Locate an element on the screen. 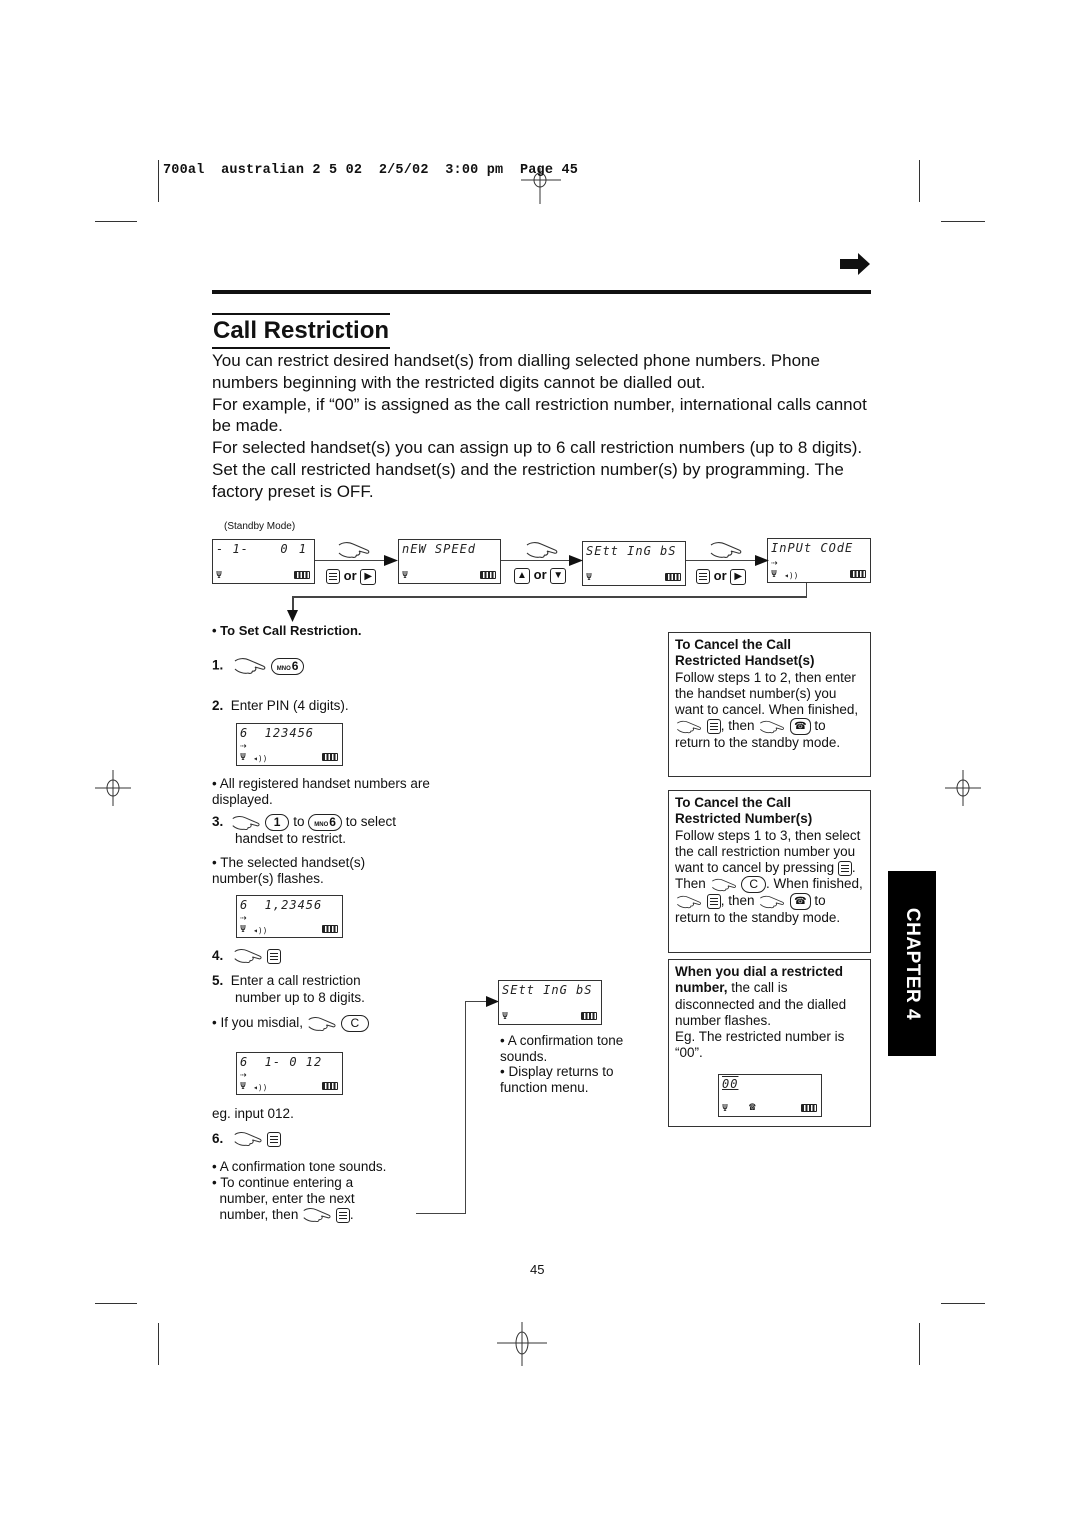 Image resolution: width=1080 pixels, height=1528 pixels. lcd-text: SEtt InG bS is located at coordinates (547, 990).